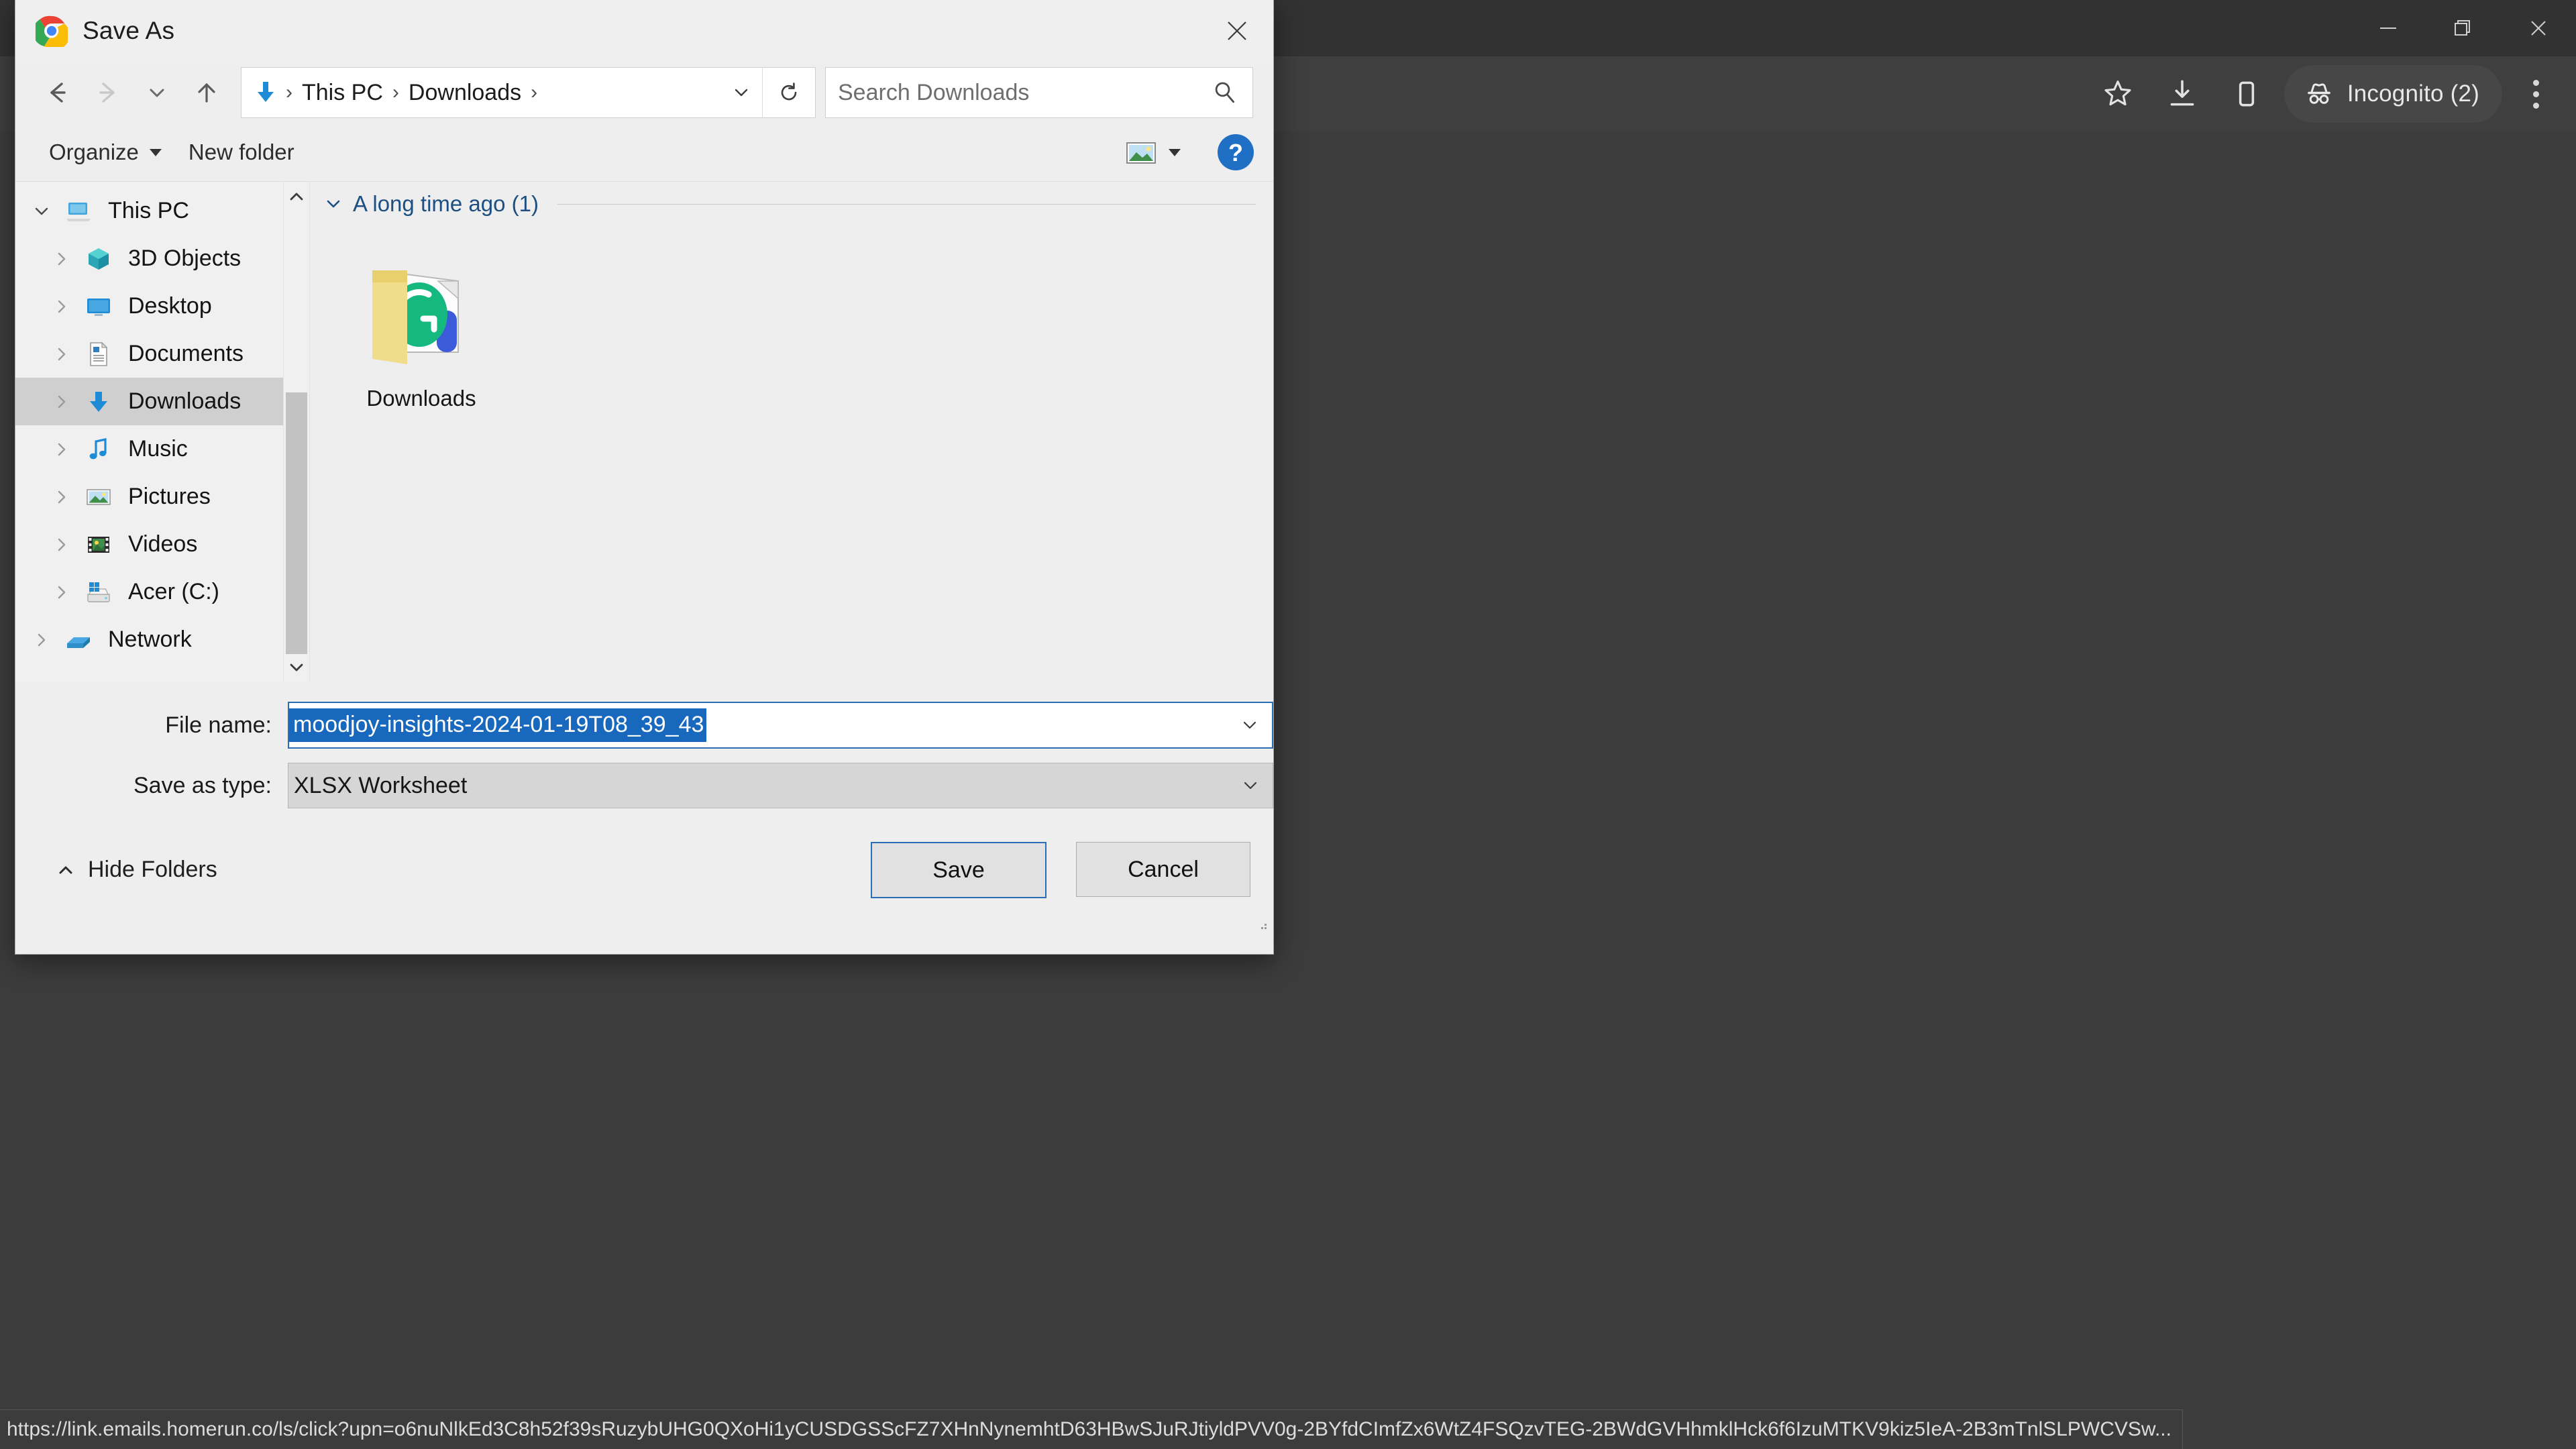 Image resolution: width=2576 pixels, height=1449 pixels. I want to click on close-window-button, so click(2538, 28).